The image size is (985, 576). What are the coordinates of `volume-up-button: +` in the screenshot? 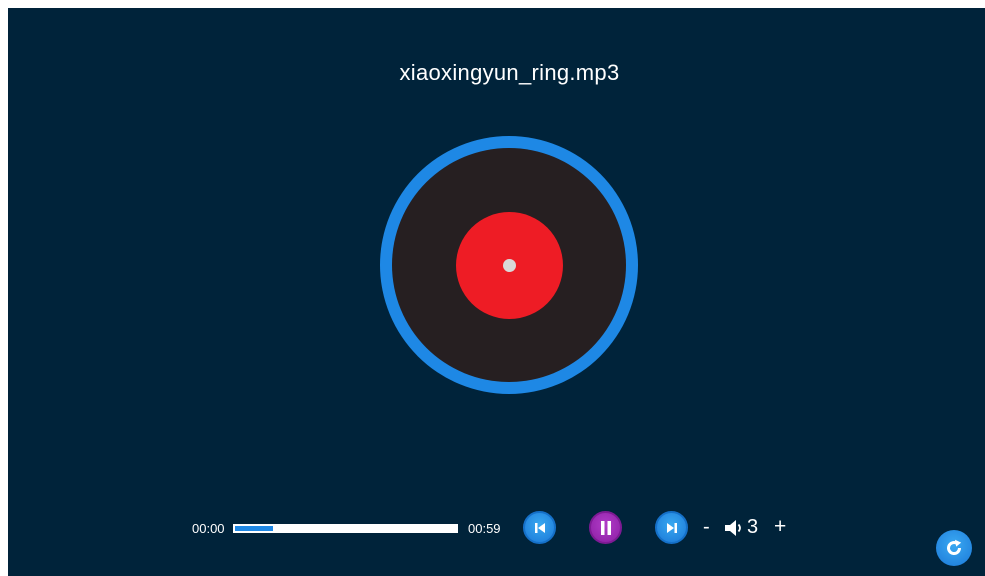 It's located at (780, 527).